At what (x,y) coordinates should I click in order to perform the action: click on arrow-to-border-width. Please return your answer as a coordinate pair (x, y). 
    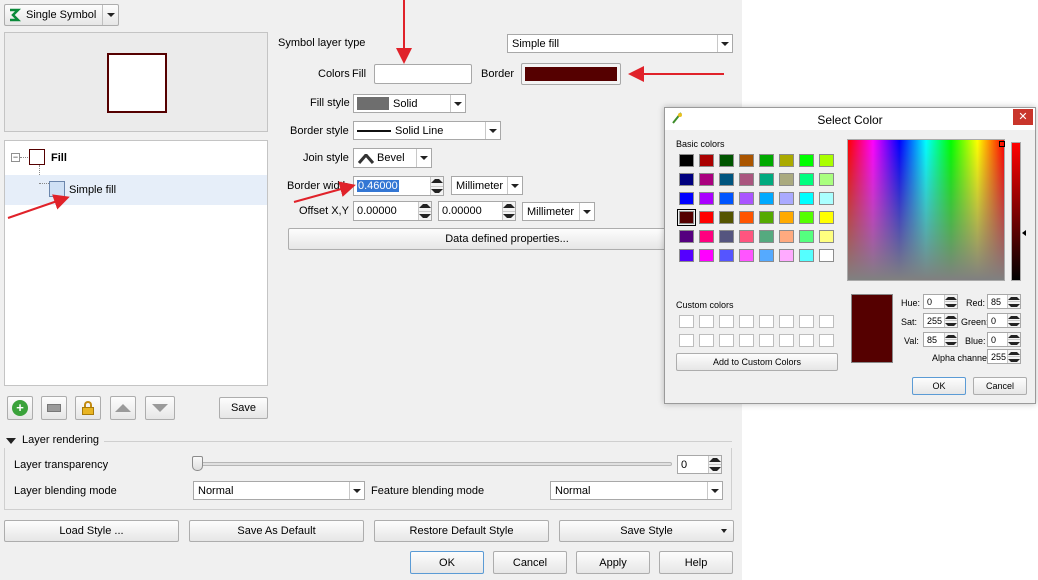
    Looking at the image, I should click on (324, 192).